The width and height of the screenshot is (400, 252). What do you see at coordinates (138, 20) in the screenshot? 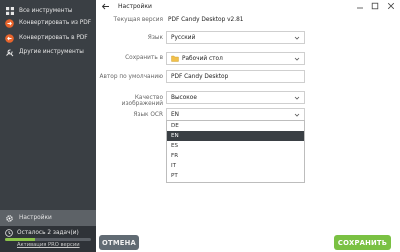
I see `version-label: Текущая версия` at bounding box center [138, 20].